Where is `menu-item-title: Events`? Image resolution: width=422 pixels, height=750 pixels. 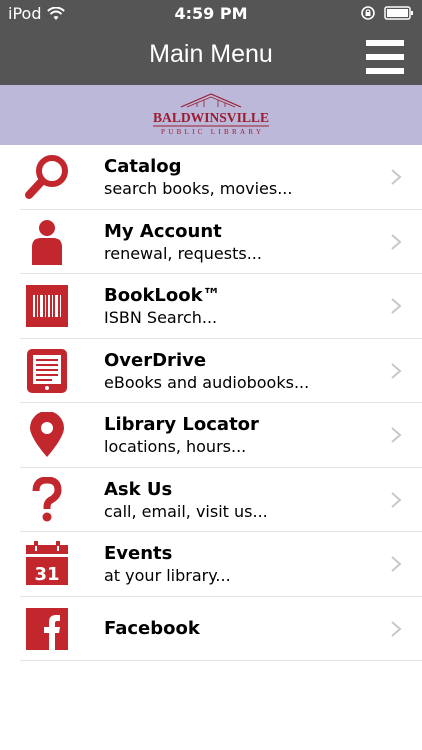 menu-item-title: Events is located at coordinates (138, 553).